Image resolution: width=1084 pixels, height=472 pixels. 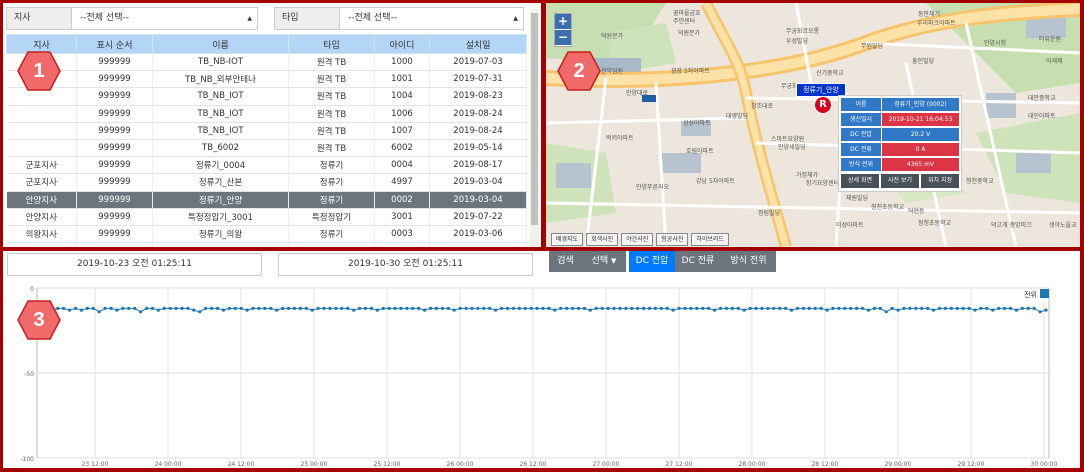 I want to click on section-badge-1: 1, so click(x=39, y=71).